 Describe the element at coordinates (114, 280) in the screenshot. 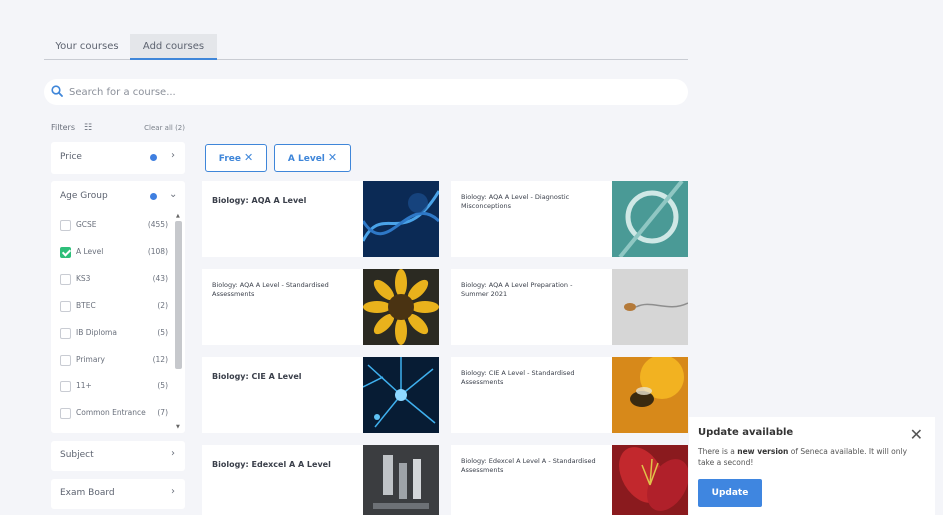

I see `age-option-ks3: KS3 (43)` at that location.